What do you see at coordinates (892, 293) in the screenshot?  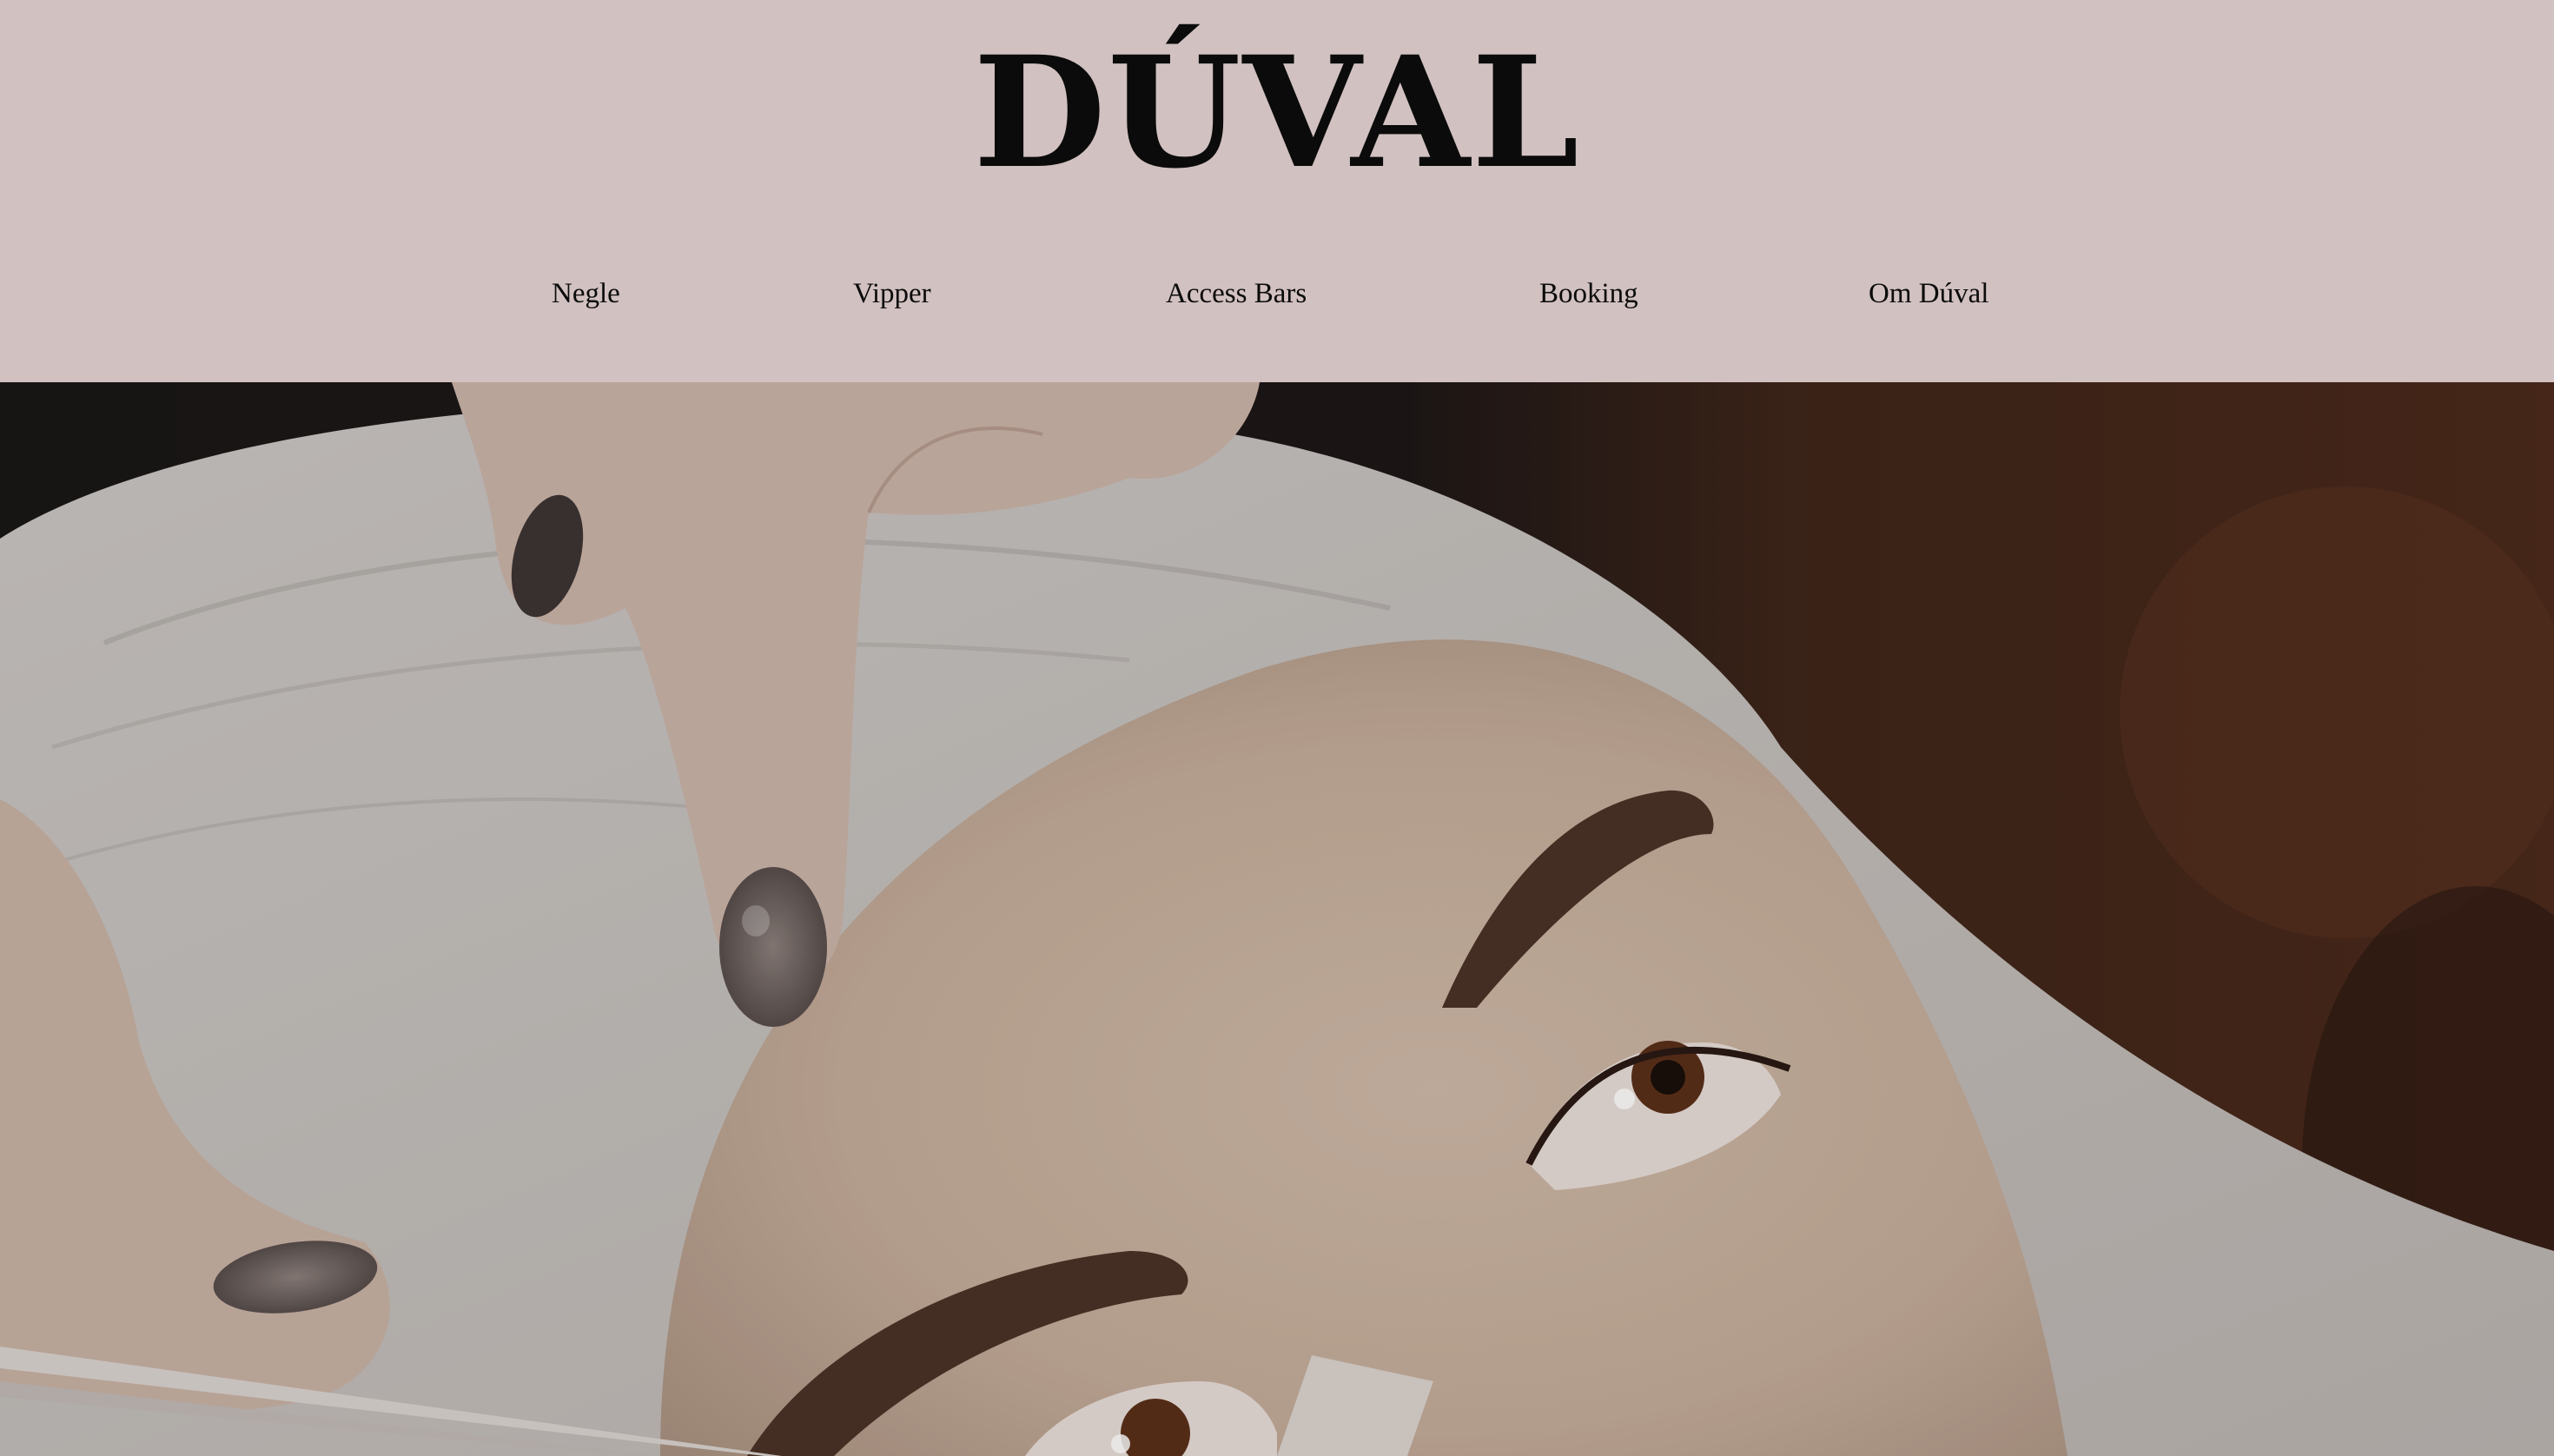 I see `nav-item-vipper: Vipper` at bounding box center [892, 293].